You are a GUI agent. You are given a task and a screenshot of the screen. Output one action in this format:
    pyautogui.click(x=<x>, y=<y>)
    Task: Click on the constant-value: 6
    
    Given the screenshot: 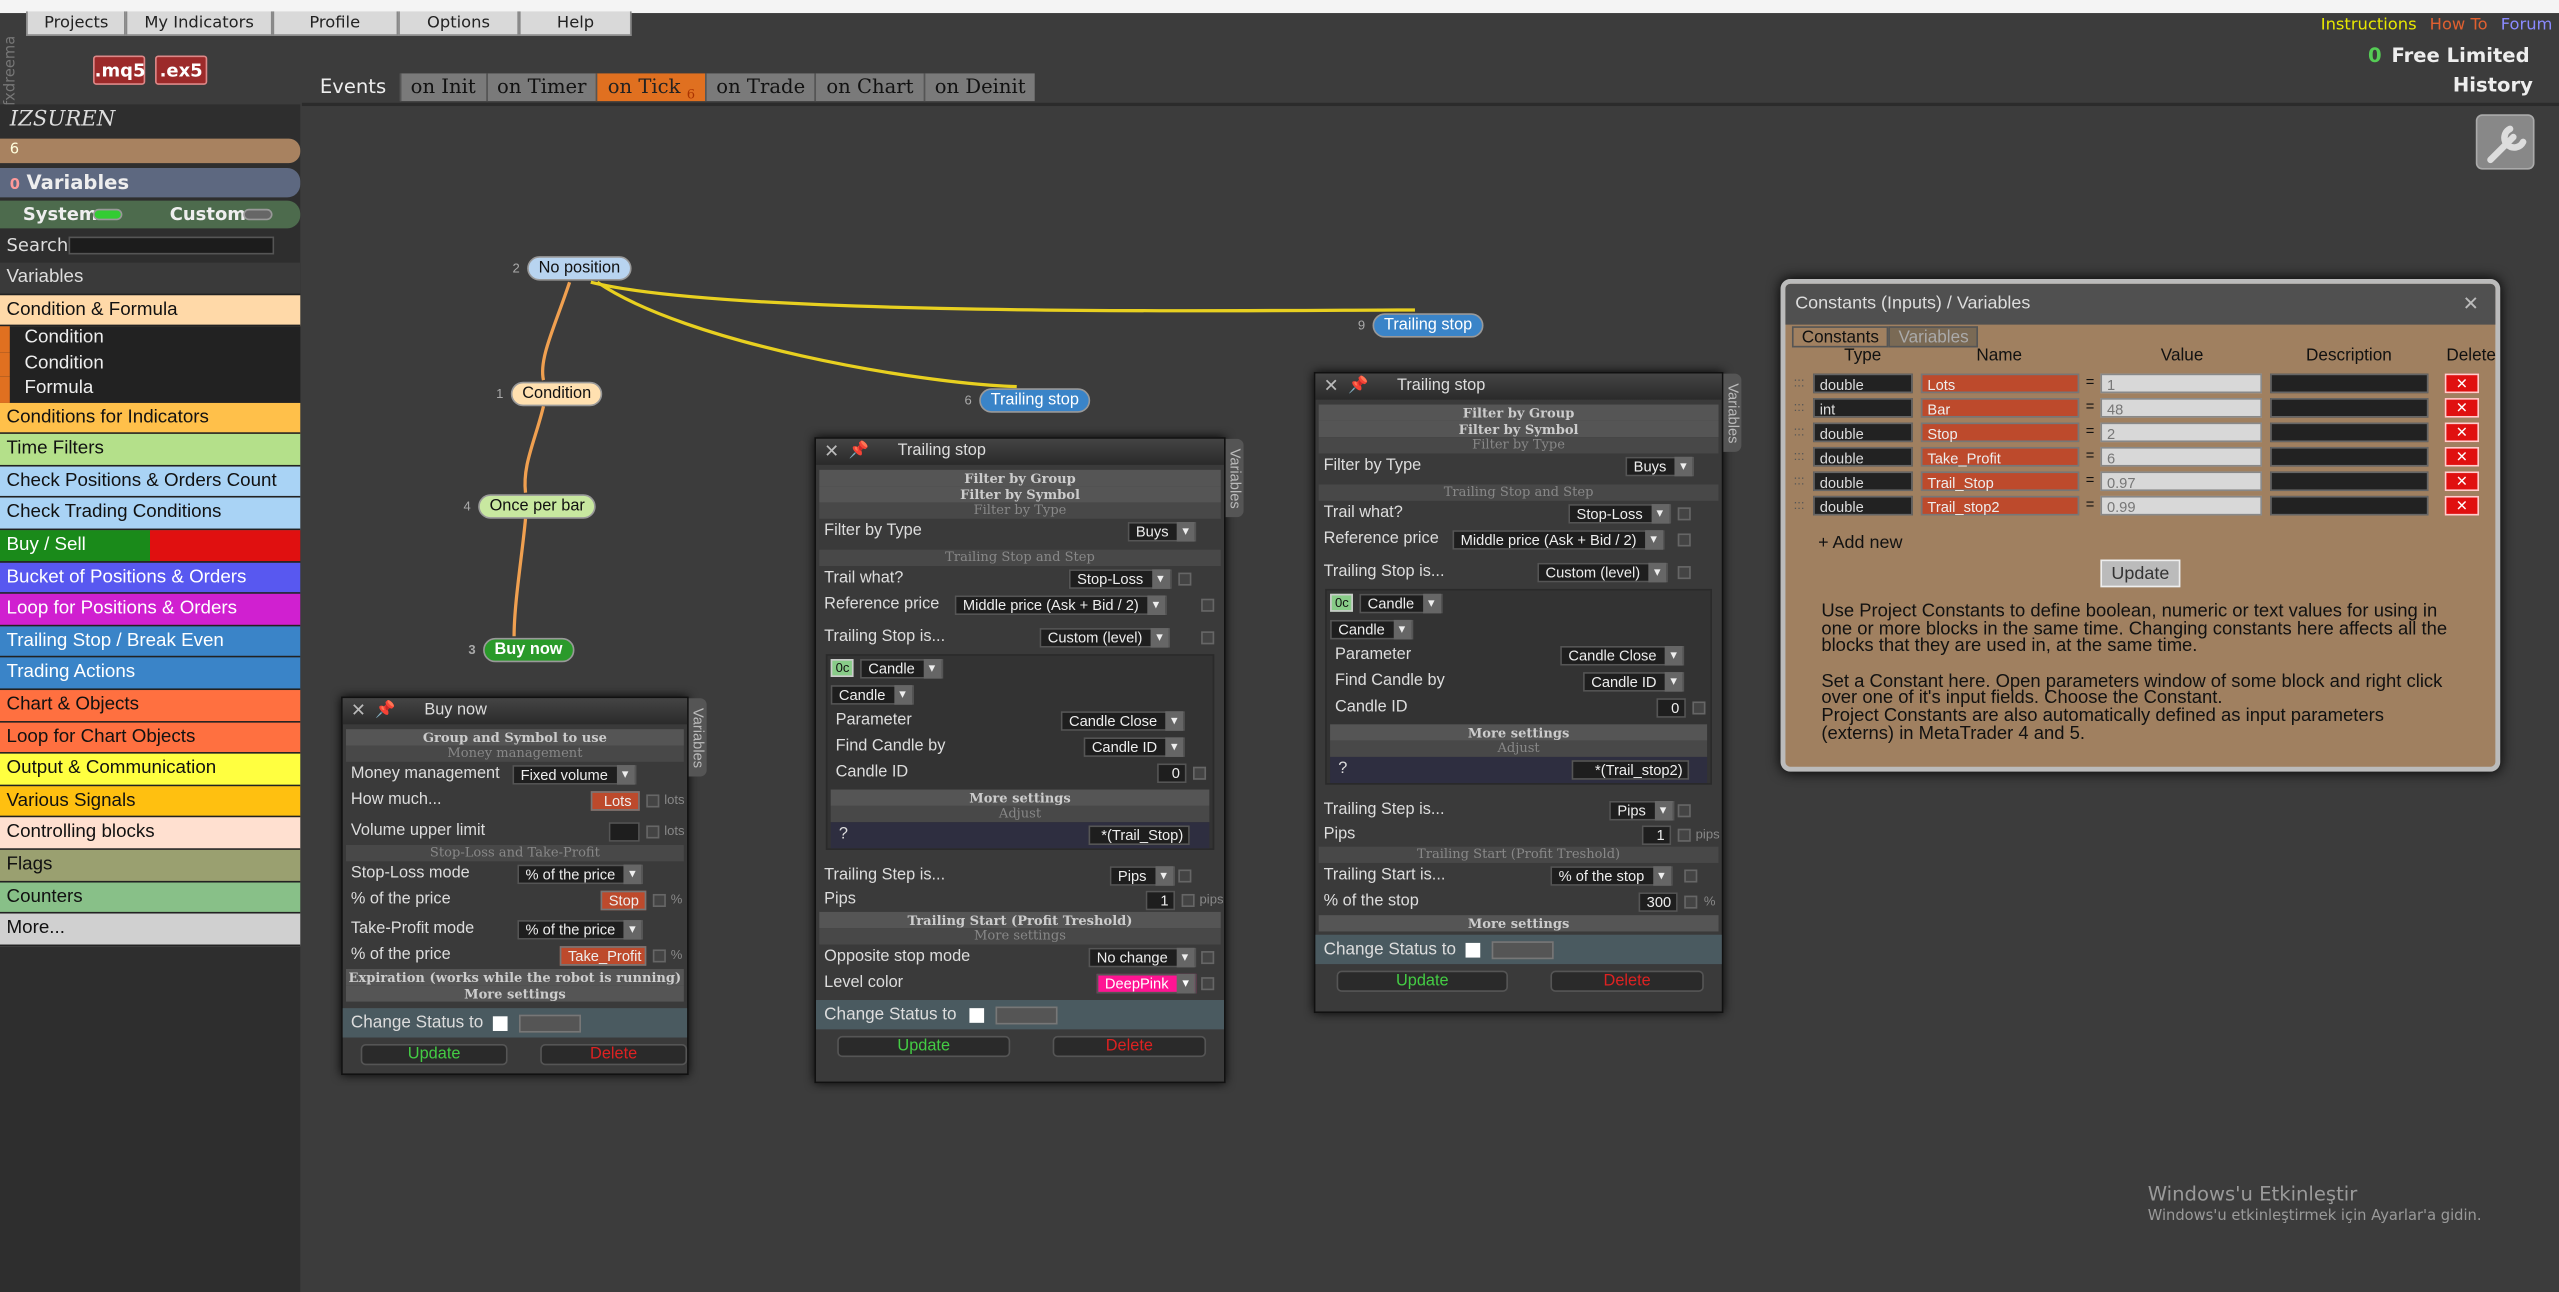 What is the action you would take?
    pyautogui.click(x=2181, y=456)
    